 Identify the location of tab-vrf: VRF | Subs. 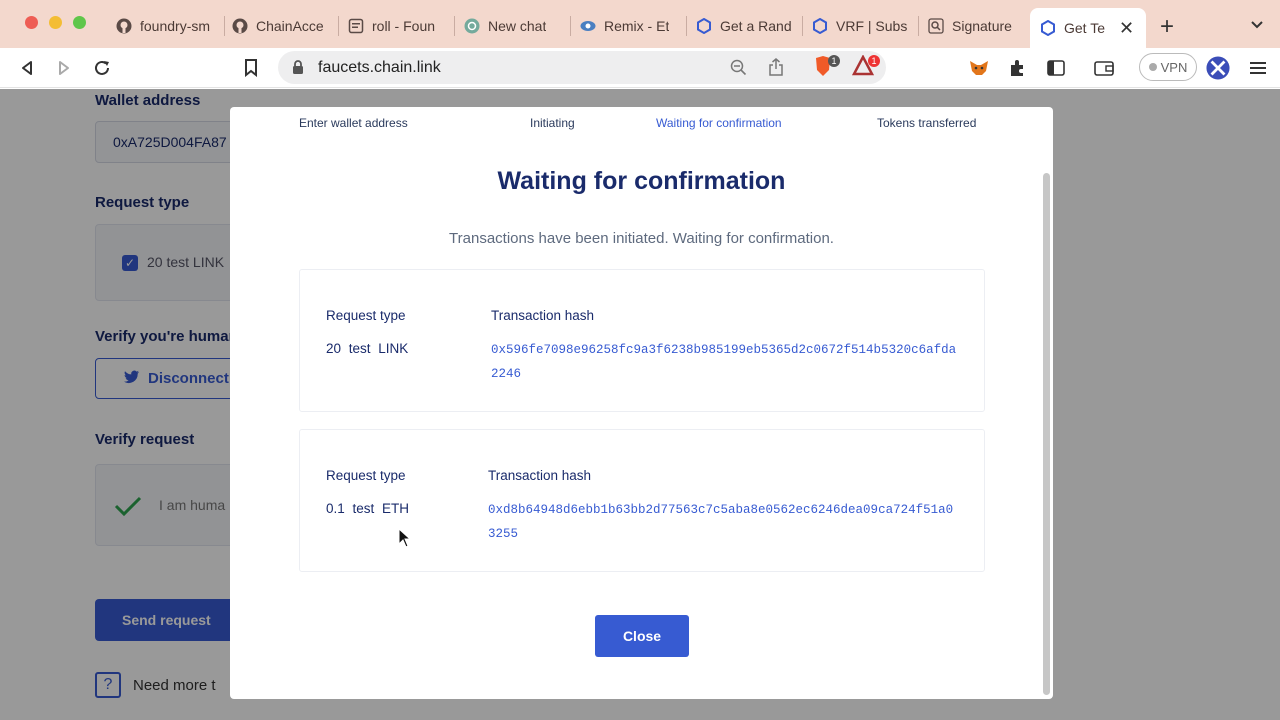
(860, 26).